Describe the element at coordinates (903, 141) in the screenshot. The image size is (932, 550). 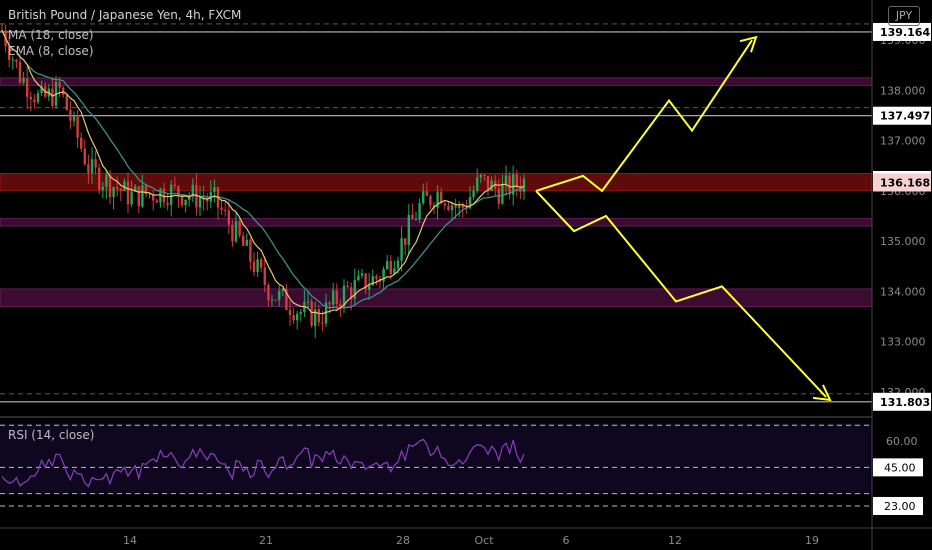
I see `price-tick-label: 137.000` at that location.